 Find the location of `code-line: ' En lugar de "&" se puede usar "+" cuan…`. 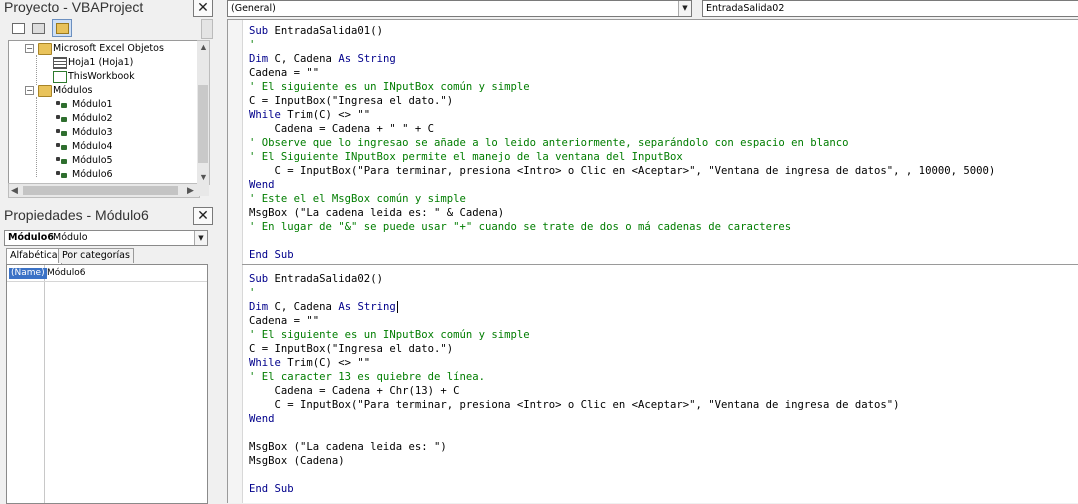

code-line: ' En lugar de "&" se puede usar "+" cuan… is located at coordinates (520, 227).